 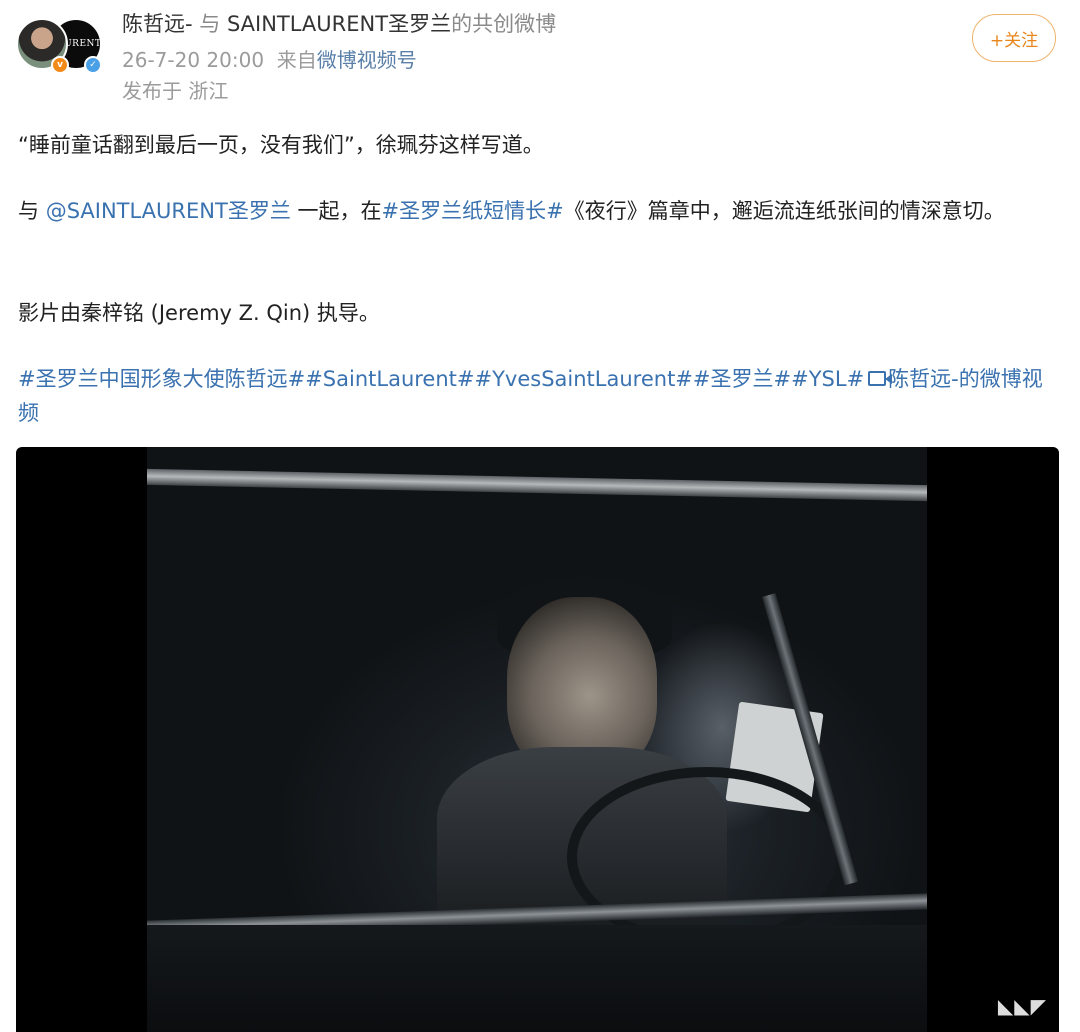 What do you see at coordinates (175, 91) in the screenshot?
I see `post-location: 发布于 浙江` at bounding box center [175, 91].